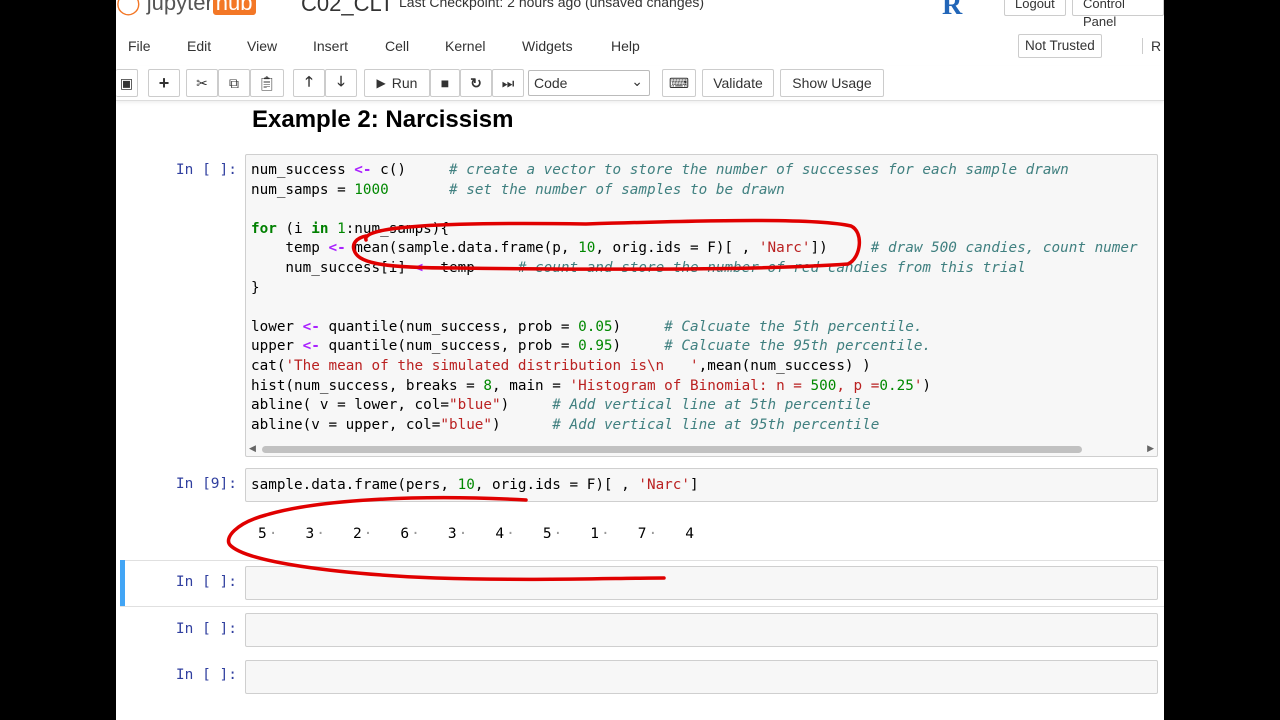 The width and height of the screenshot is (1280, 720). I want to click on interrupt-button: ■, so click(445, 83).